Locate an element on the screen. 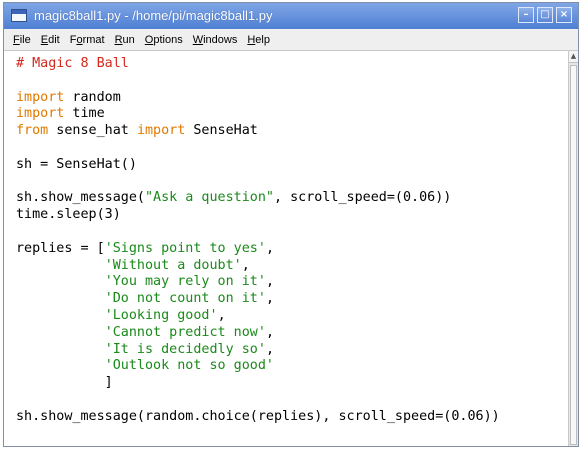 The image size is (581, 449). code-token: 'Do not count on it' is located at coordinates (185, 299).